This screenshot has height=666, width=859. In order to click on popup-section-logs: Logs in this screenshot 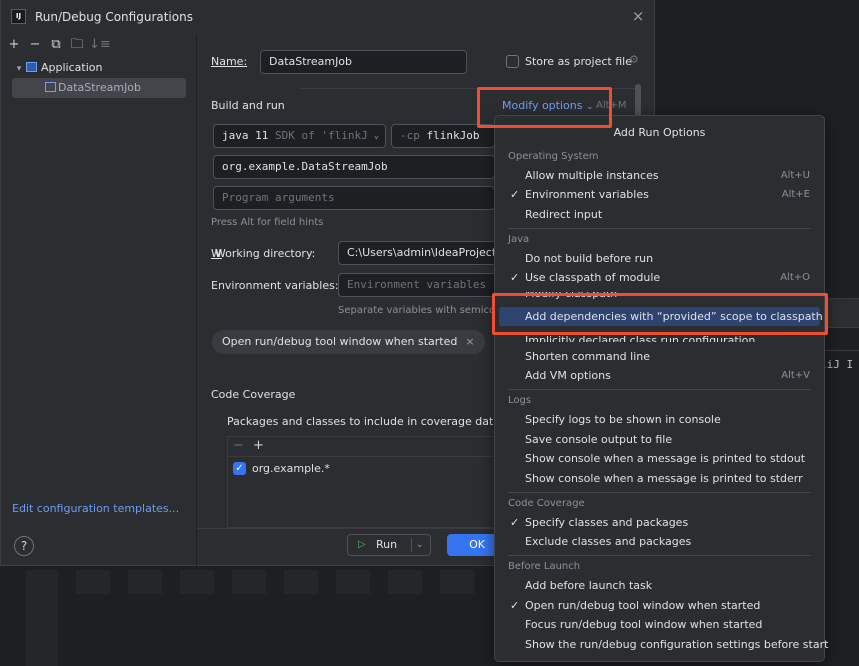, I will do `click(520, 400)`.